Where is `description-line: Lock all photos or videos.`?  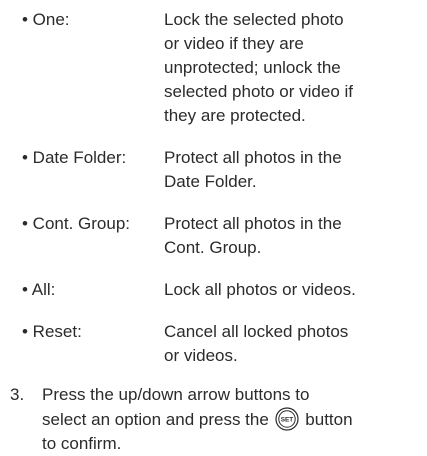 description-line: Lock all photos or videos. is located at coordinates (260, 289).